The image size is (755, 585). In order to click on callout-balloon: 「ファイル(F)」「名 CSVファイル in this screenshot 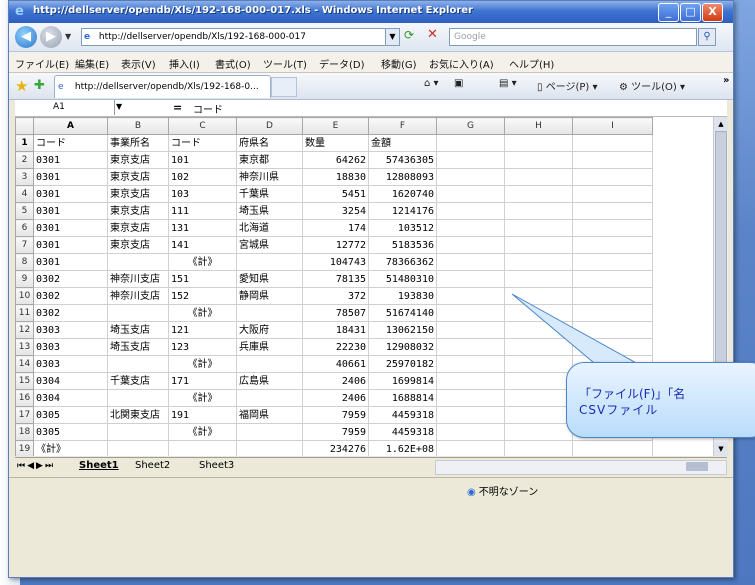, I will do `click(660, 400)`.